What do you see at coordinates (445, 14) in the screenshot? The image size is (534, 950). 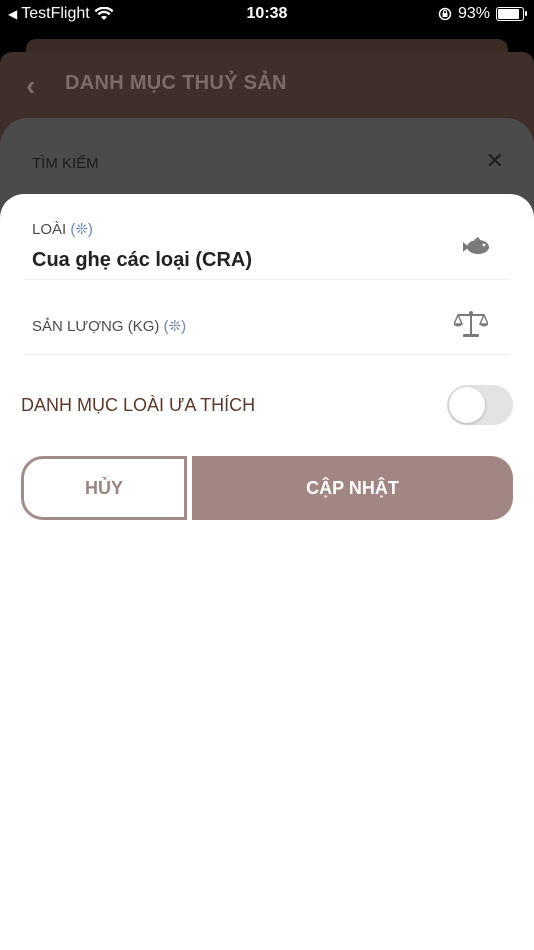 I see `rotation-lock-icon` at bounding box center [445, 14].